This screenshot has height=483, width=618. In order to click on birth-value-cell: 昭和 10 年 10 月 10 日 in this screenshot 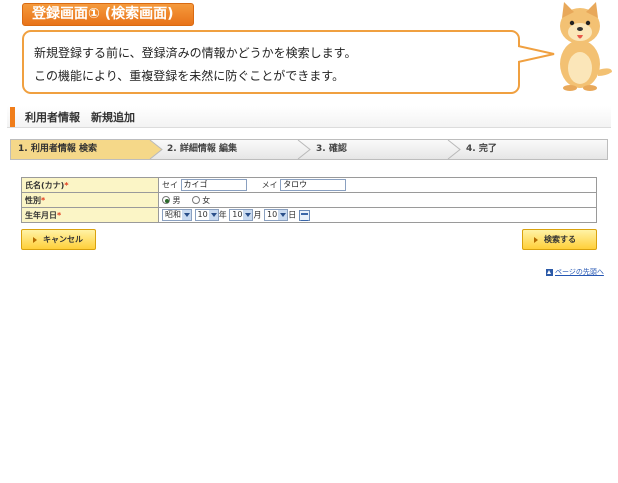, I will do `click(377, 215)`.